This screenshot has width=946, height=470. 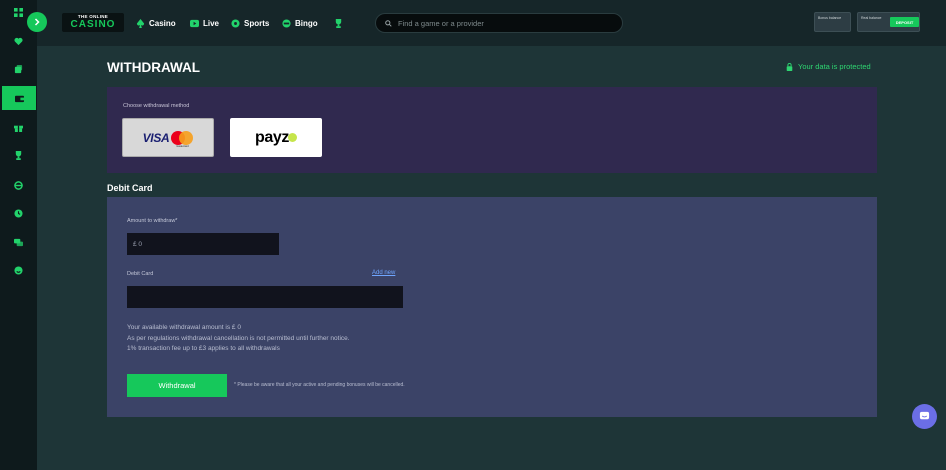 I want to click on add-new-card-link: Add new, so click(x=383, y=273).